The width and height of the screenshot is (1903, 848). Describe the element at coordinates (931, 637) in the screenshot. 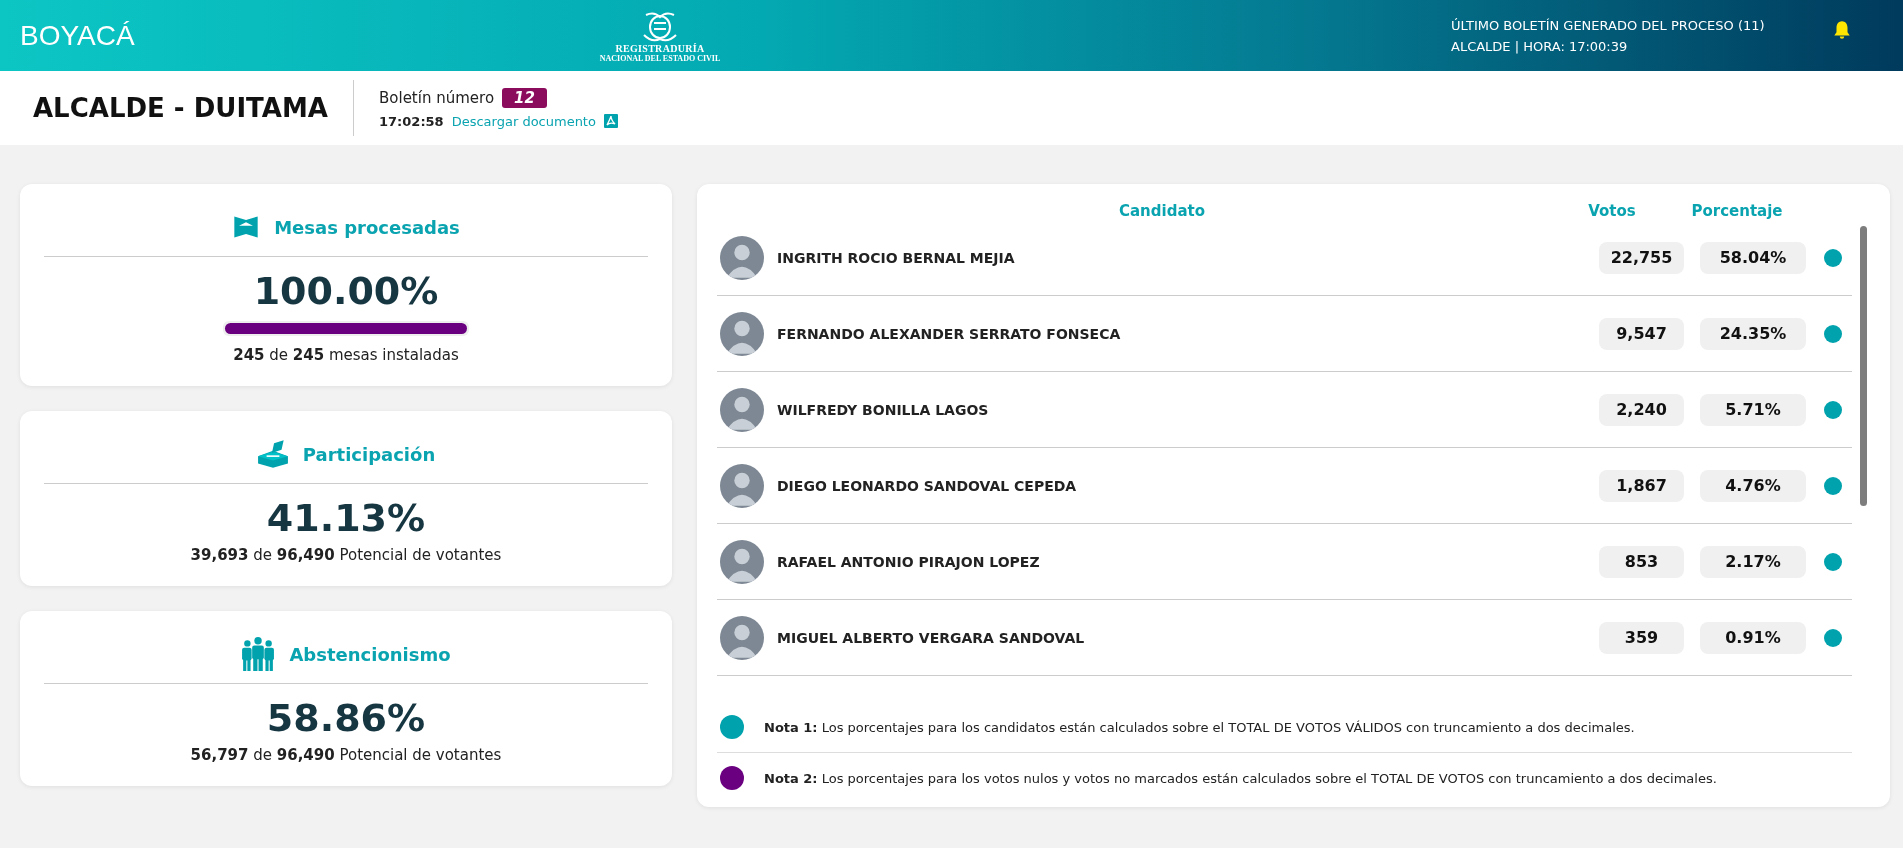

I see `candidate-name: MIGUEL ALBERTO VERGARA SANDOVAL` at that location.